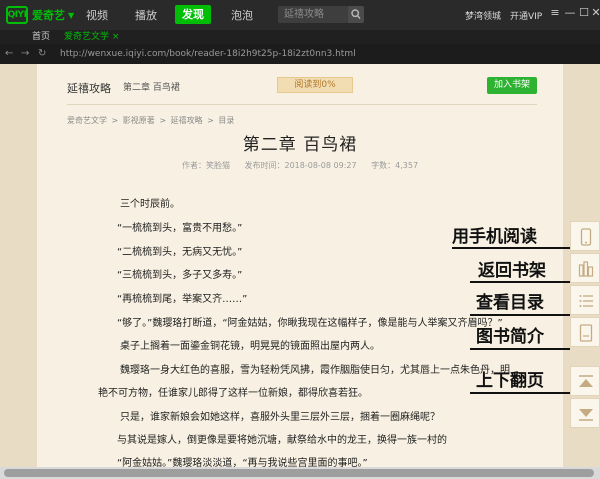 This screenshot has height=479, width=600. I want to click on annotation-back-to-shelf: 返回书架, so click(512, 271).